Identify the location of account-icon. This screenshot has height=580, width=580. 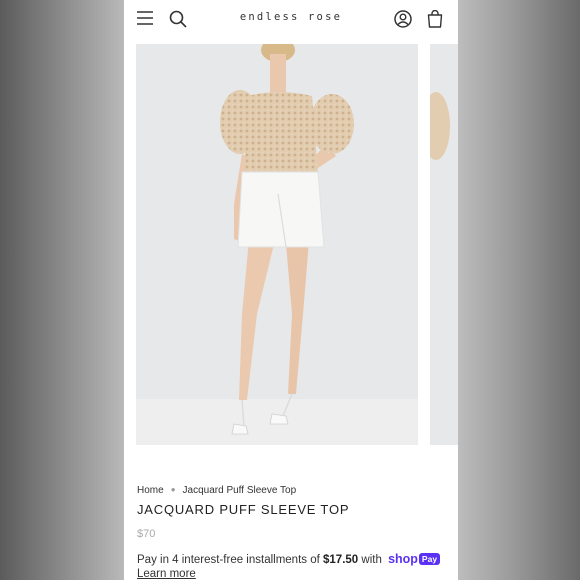
(403, 19).